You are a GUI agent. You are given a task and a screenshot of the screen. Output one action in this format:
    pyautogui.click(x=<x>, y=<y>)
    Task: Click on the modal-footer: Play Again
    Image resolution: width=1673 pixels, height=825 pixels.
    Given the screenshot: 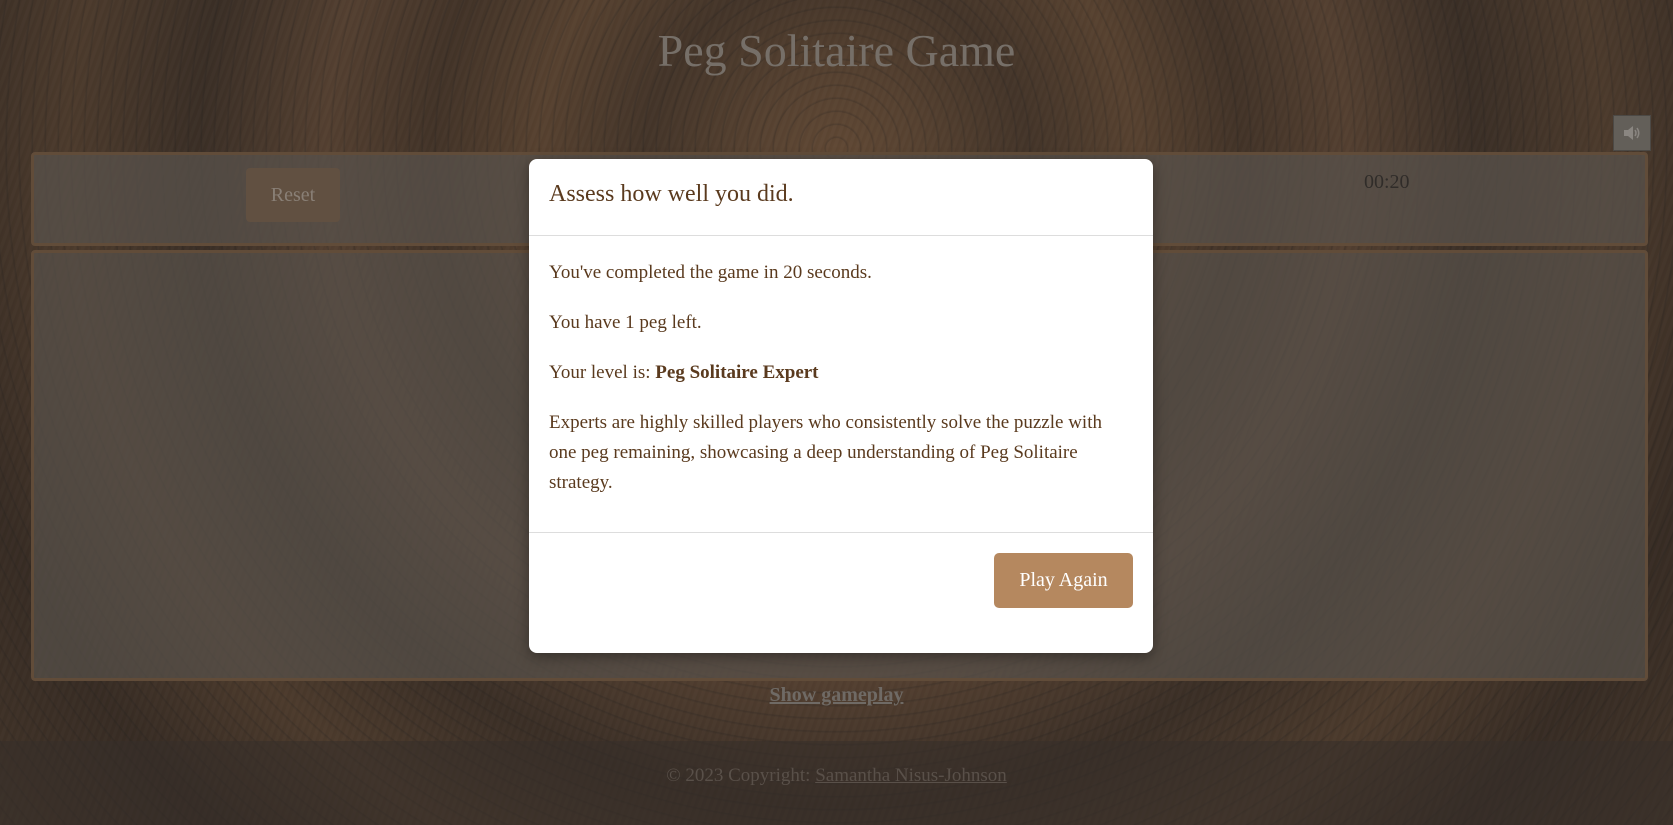 What is the action you would take?
    pyautogui.click(x=841, y=592)
    